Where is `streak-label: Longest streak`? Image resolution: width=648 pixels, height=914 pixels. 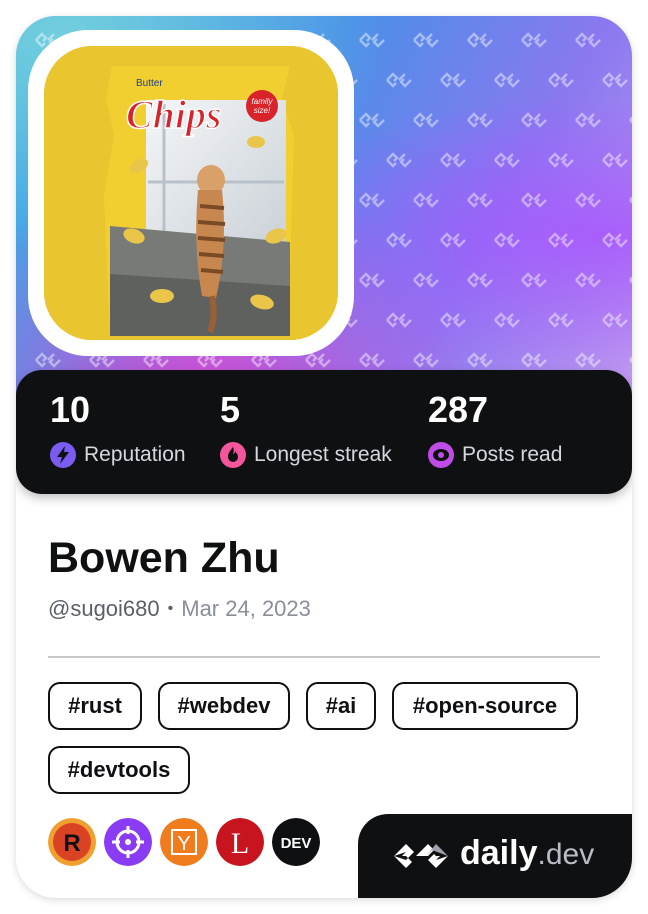 streak-label: Longest streak is located at coordinates (323, 454).